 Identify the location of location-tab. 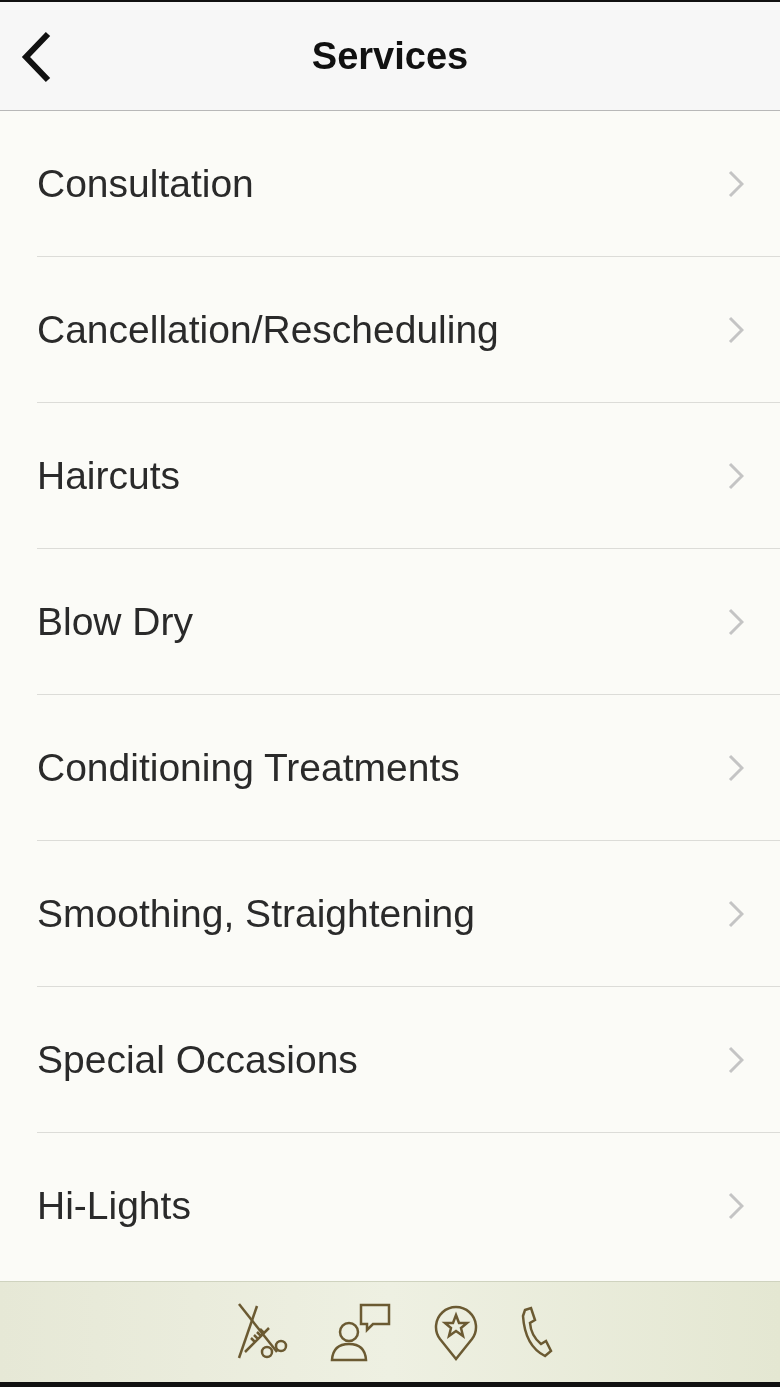
(456, 1332).